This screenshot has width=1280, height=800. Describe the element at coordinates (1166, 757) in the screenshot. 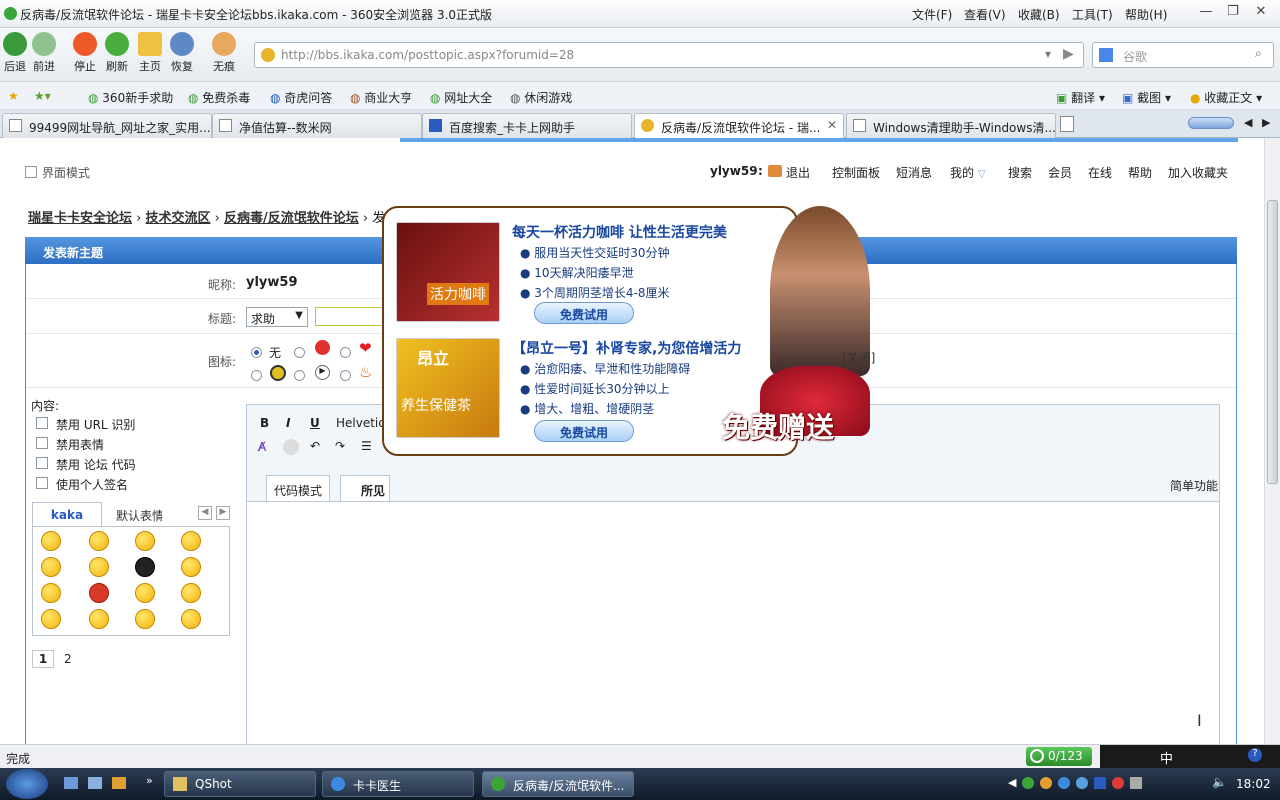

I see `ime-mode: 中` at that location.